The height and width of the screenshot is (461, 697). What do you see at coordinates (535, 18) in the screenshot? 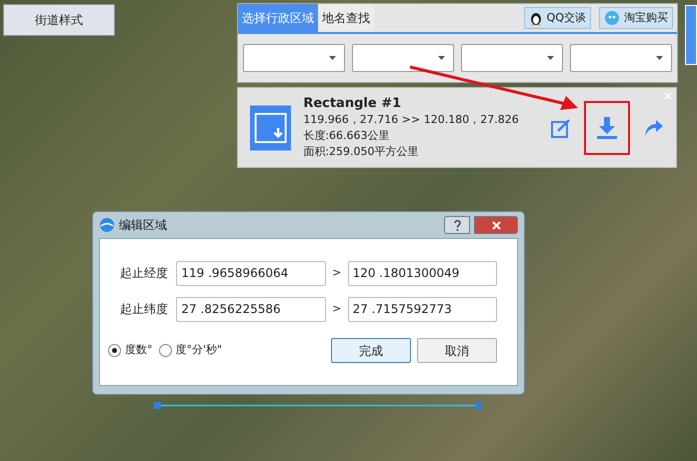
I see `penguin-icon` at bounding box center [535, 18].